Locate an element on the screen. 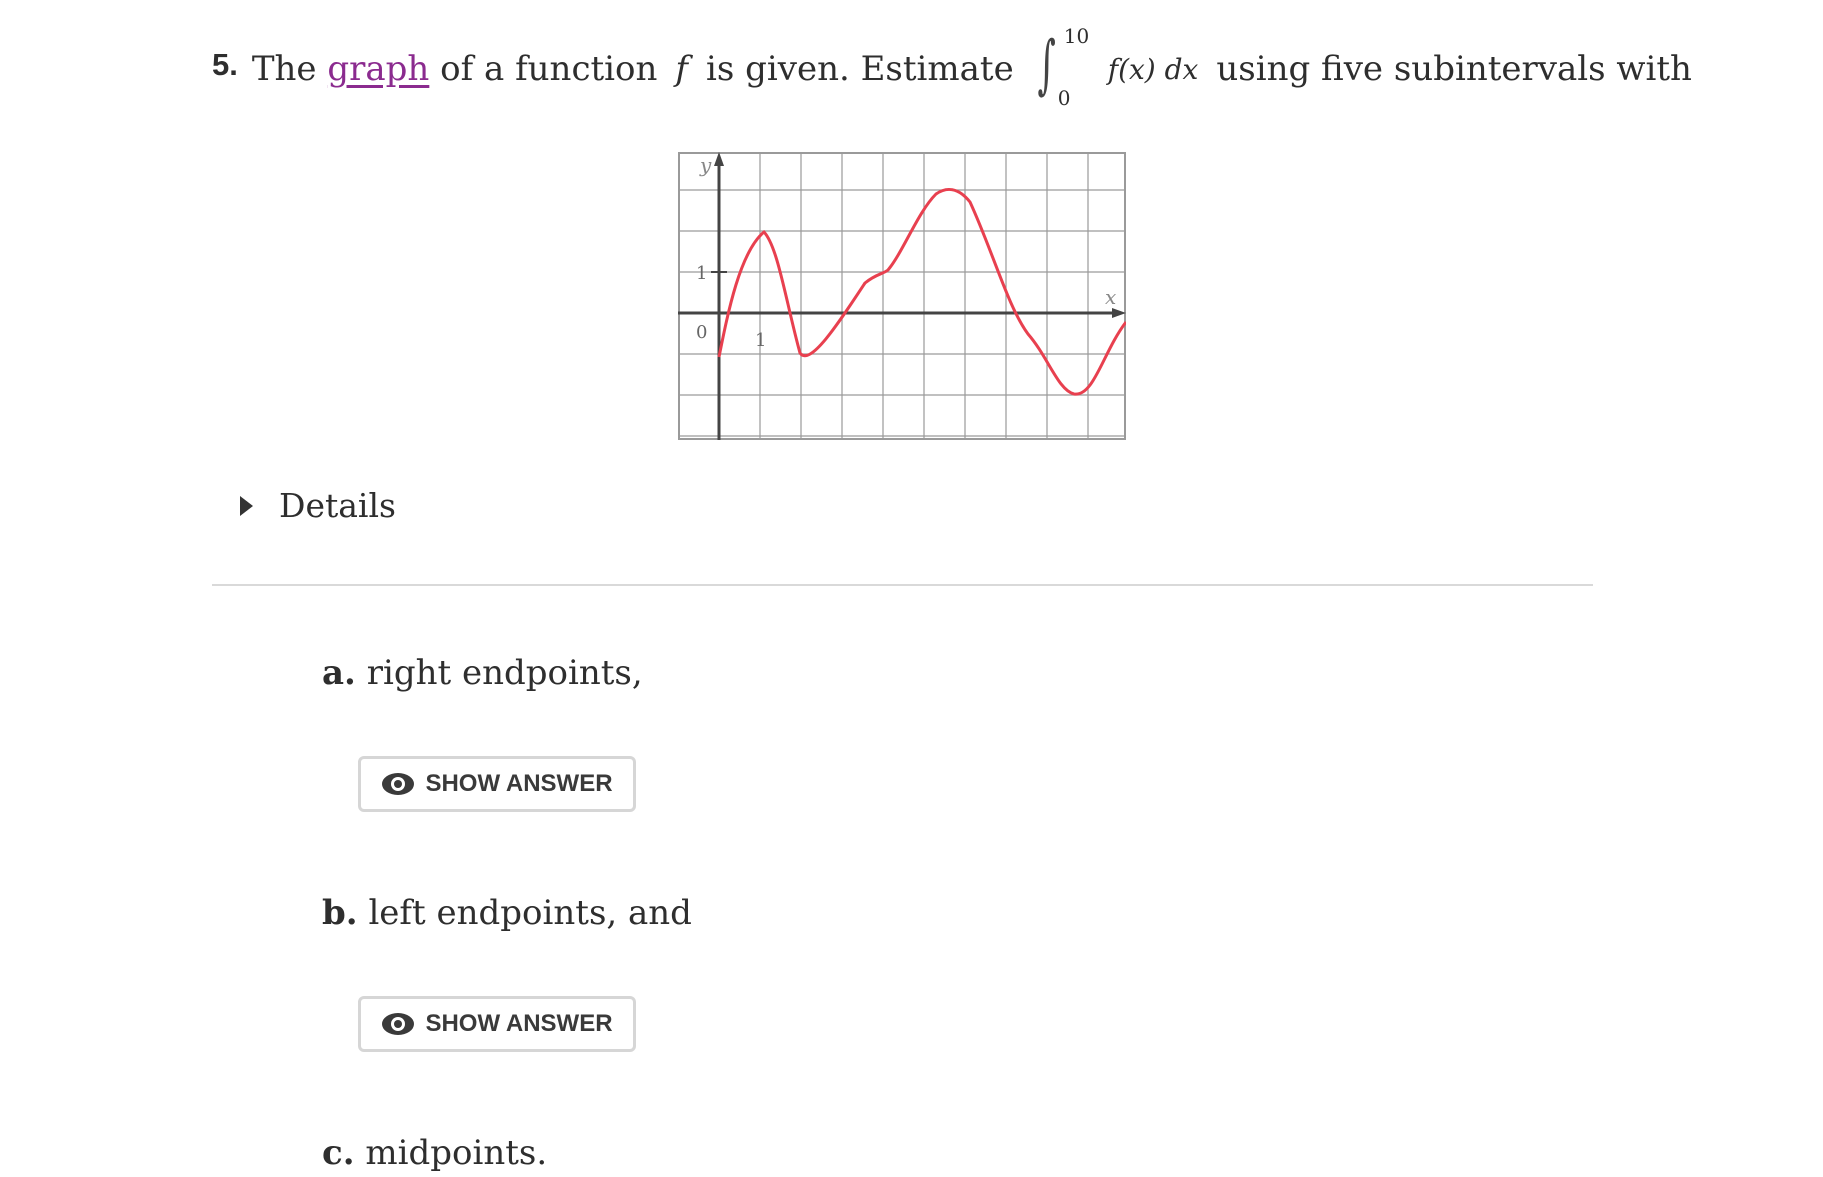 This screenshot has width=1823, height=1177. details-label: Details is located at coordinates (337, 505).